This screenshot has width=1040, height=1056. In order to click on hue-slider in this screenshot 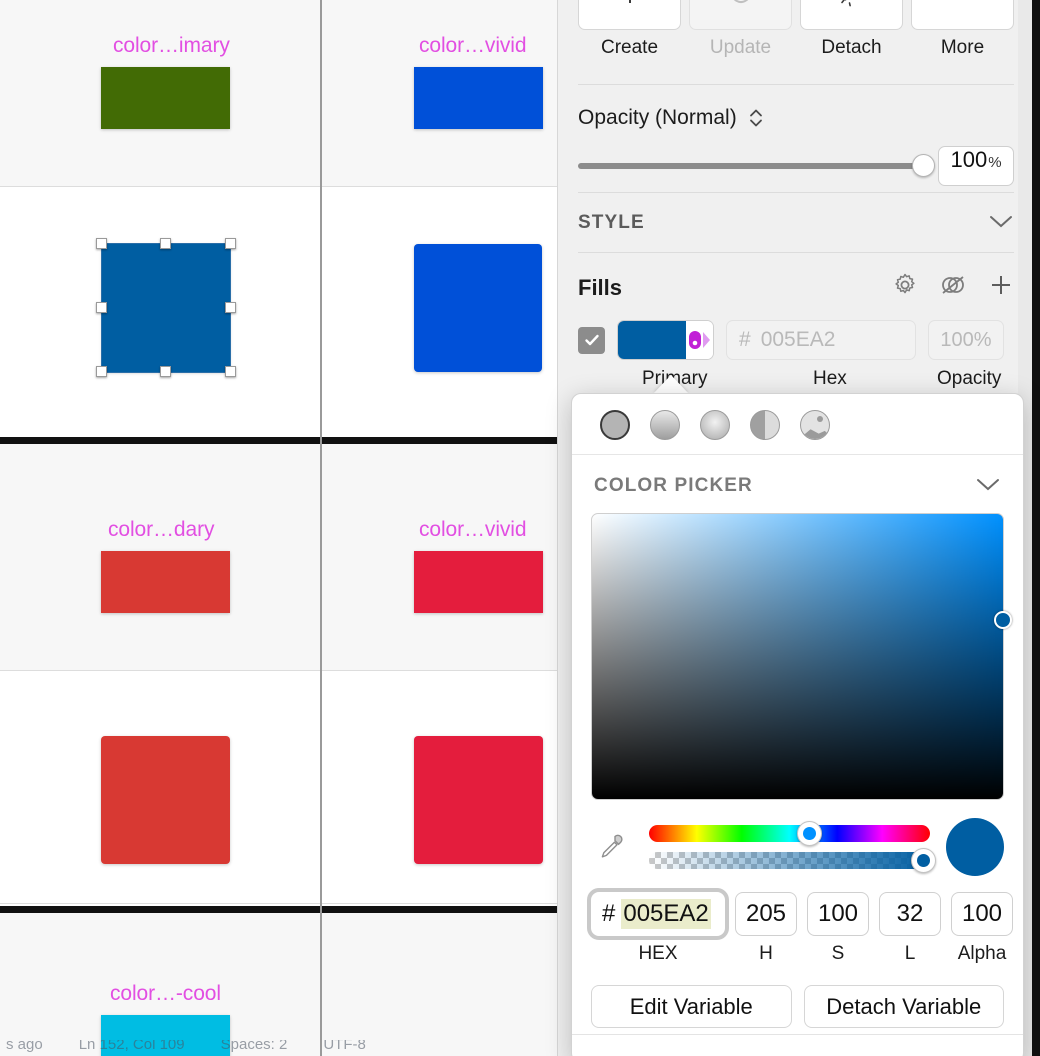, I will do `click(789, 833)`.